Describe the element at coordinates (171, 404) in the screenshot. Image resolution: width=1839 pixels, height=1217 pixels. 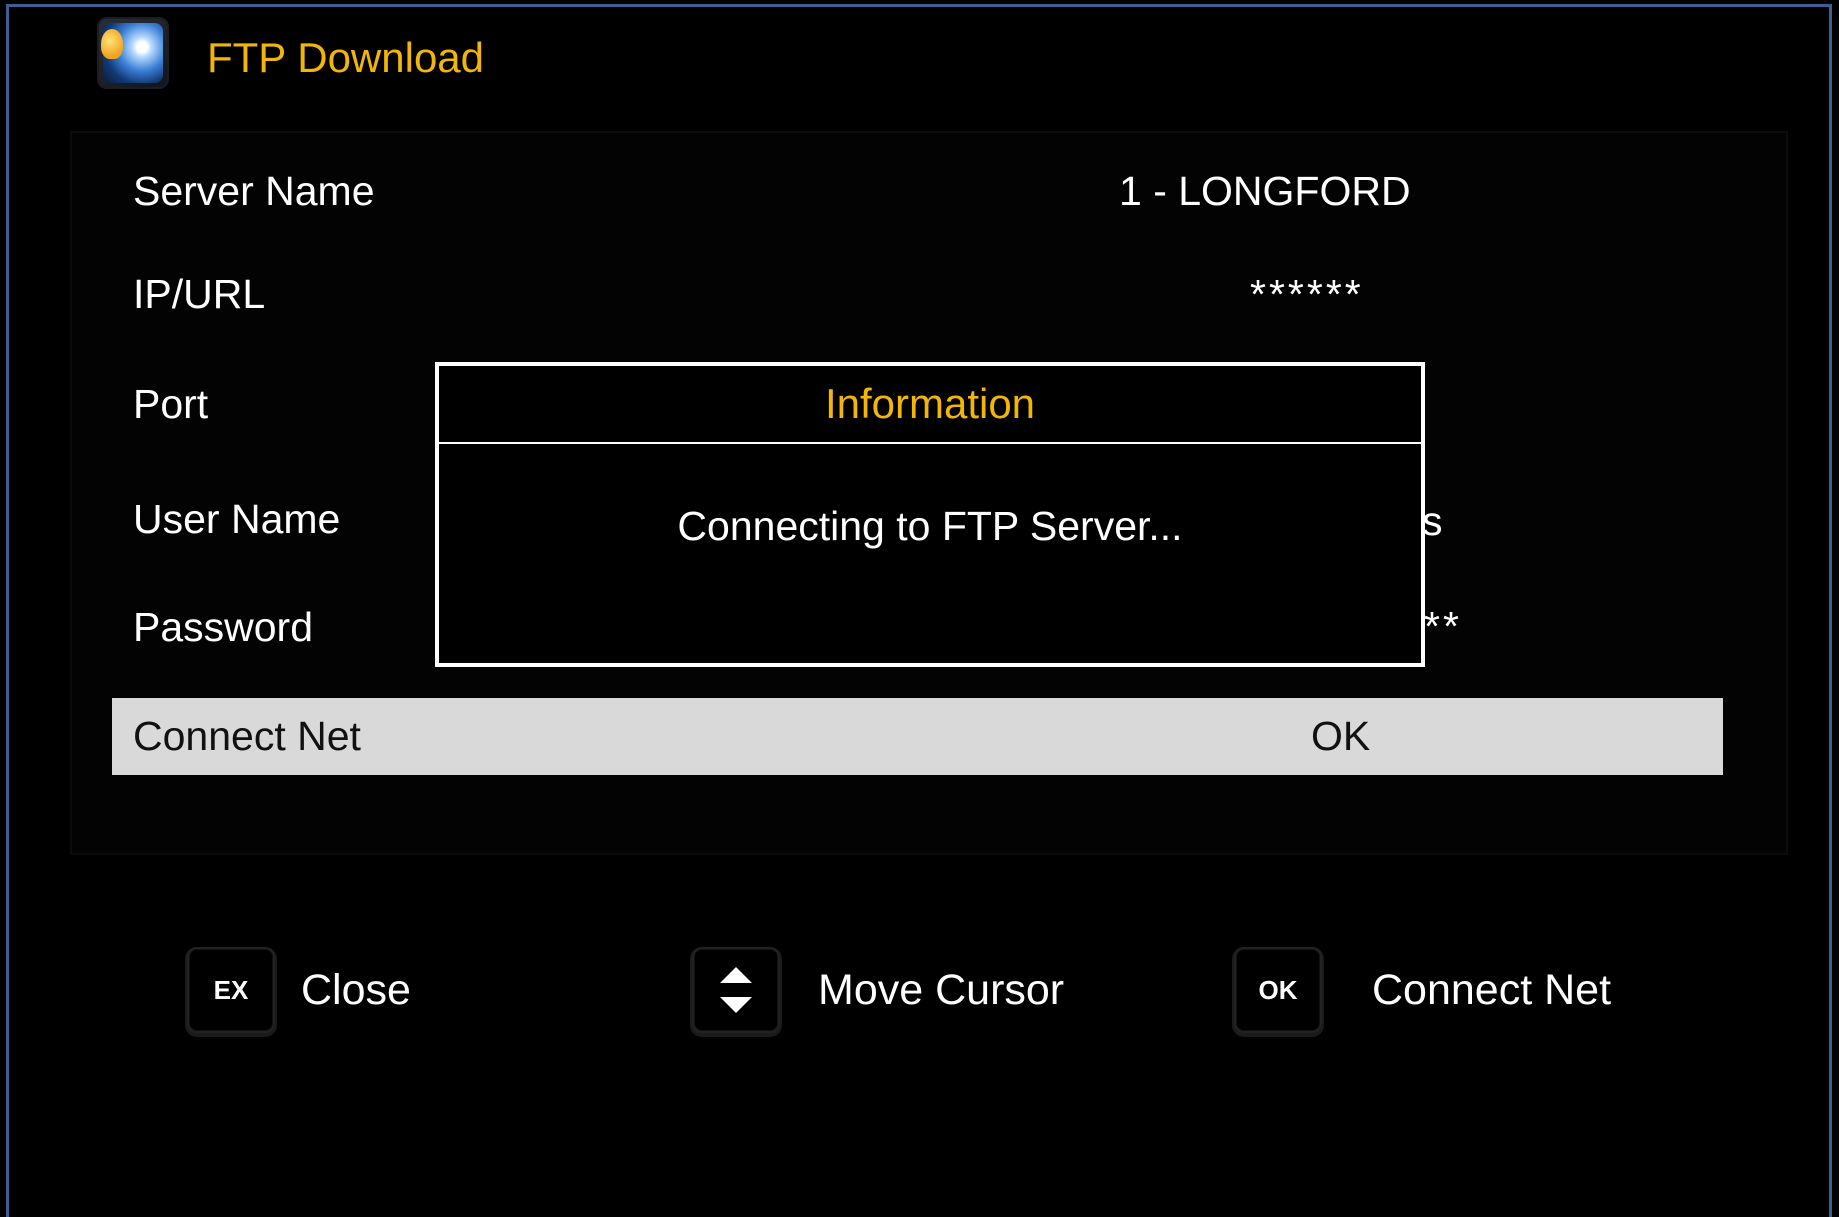
I see `port-label: Port` at that location.